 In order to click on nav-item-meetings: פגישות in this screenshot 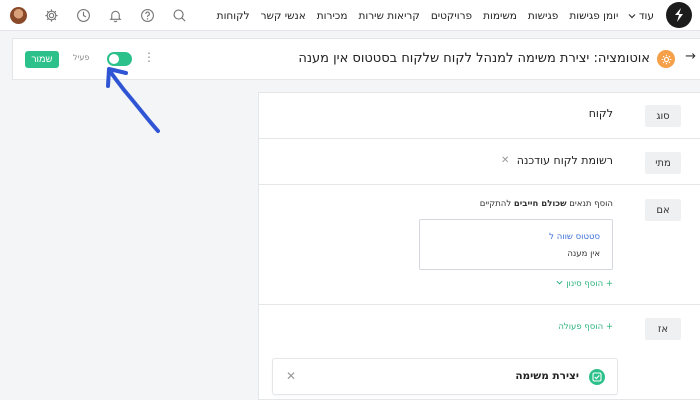, I will do `click(542, 16)`.